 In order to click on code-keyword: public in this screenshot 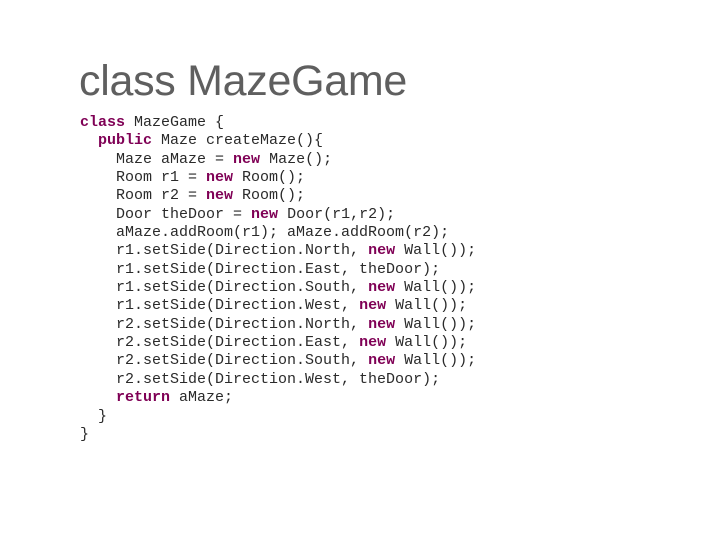, I will do `click(125, 141)`.